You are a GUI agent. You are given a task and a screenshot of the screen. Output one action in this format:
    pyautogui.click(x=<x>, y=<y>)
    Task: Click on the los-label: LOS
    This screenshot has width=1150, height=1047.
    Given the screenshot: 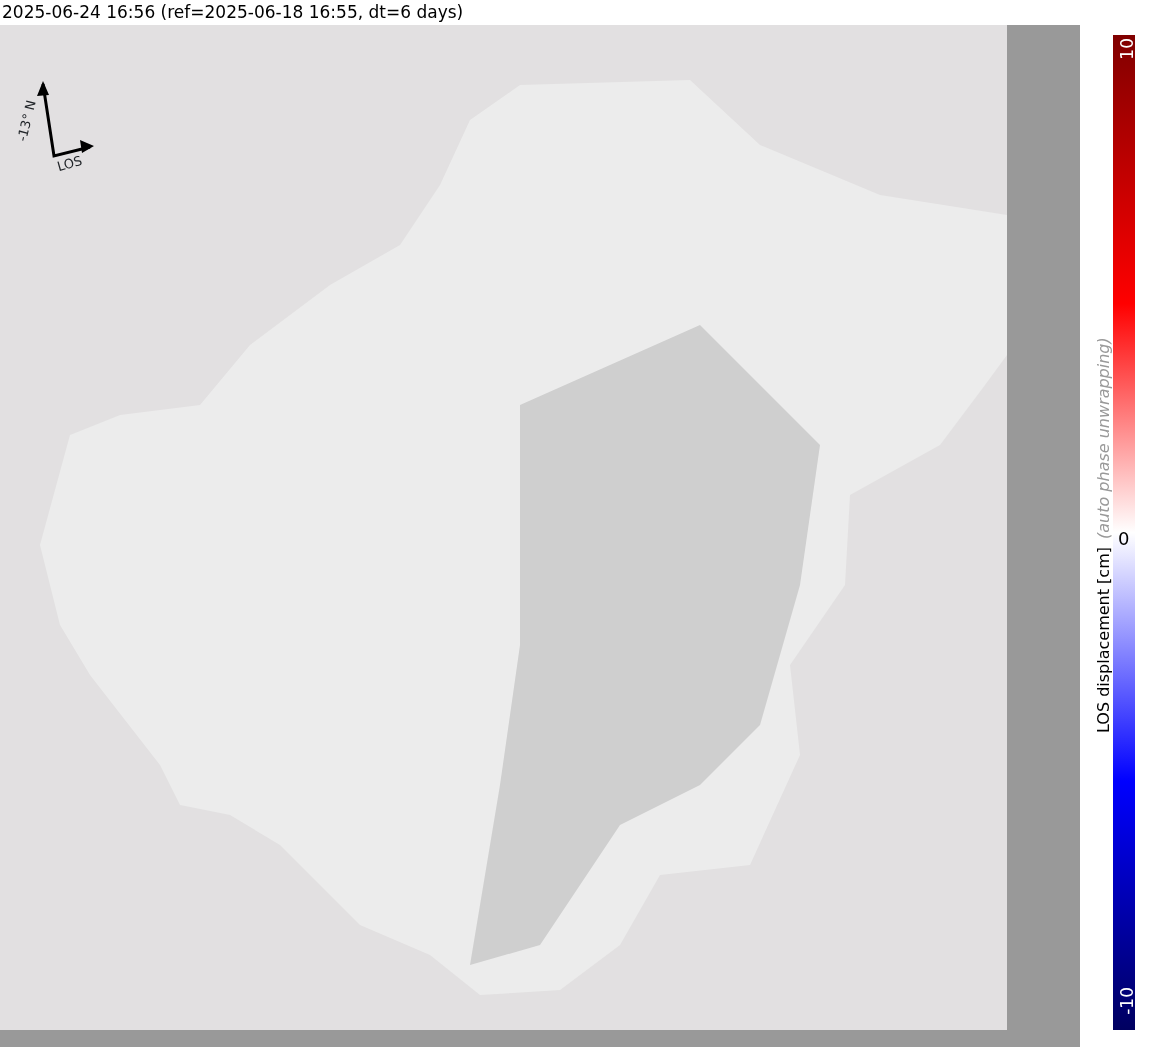 What is the action you would take?
    pyautogui.click(x=69, y=164)
    